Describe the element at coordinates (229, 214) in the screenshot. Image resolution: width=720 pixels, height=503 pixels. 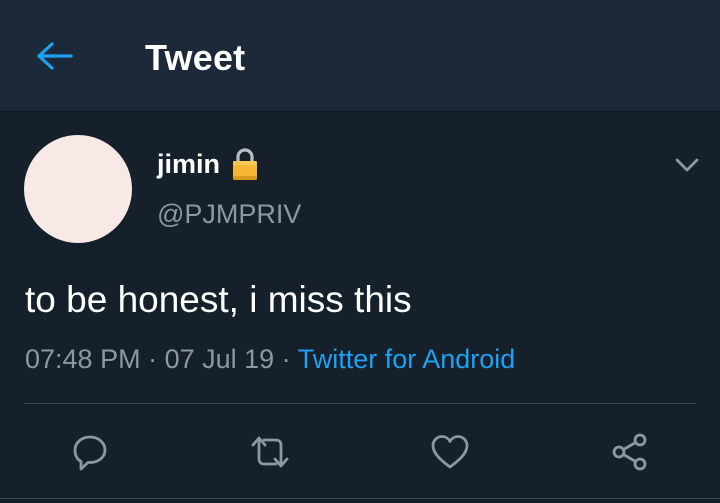
I see `user-handle: @PJMPRIV` at that location.